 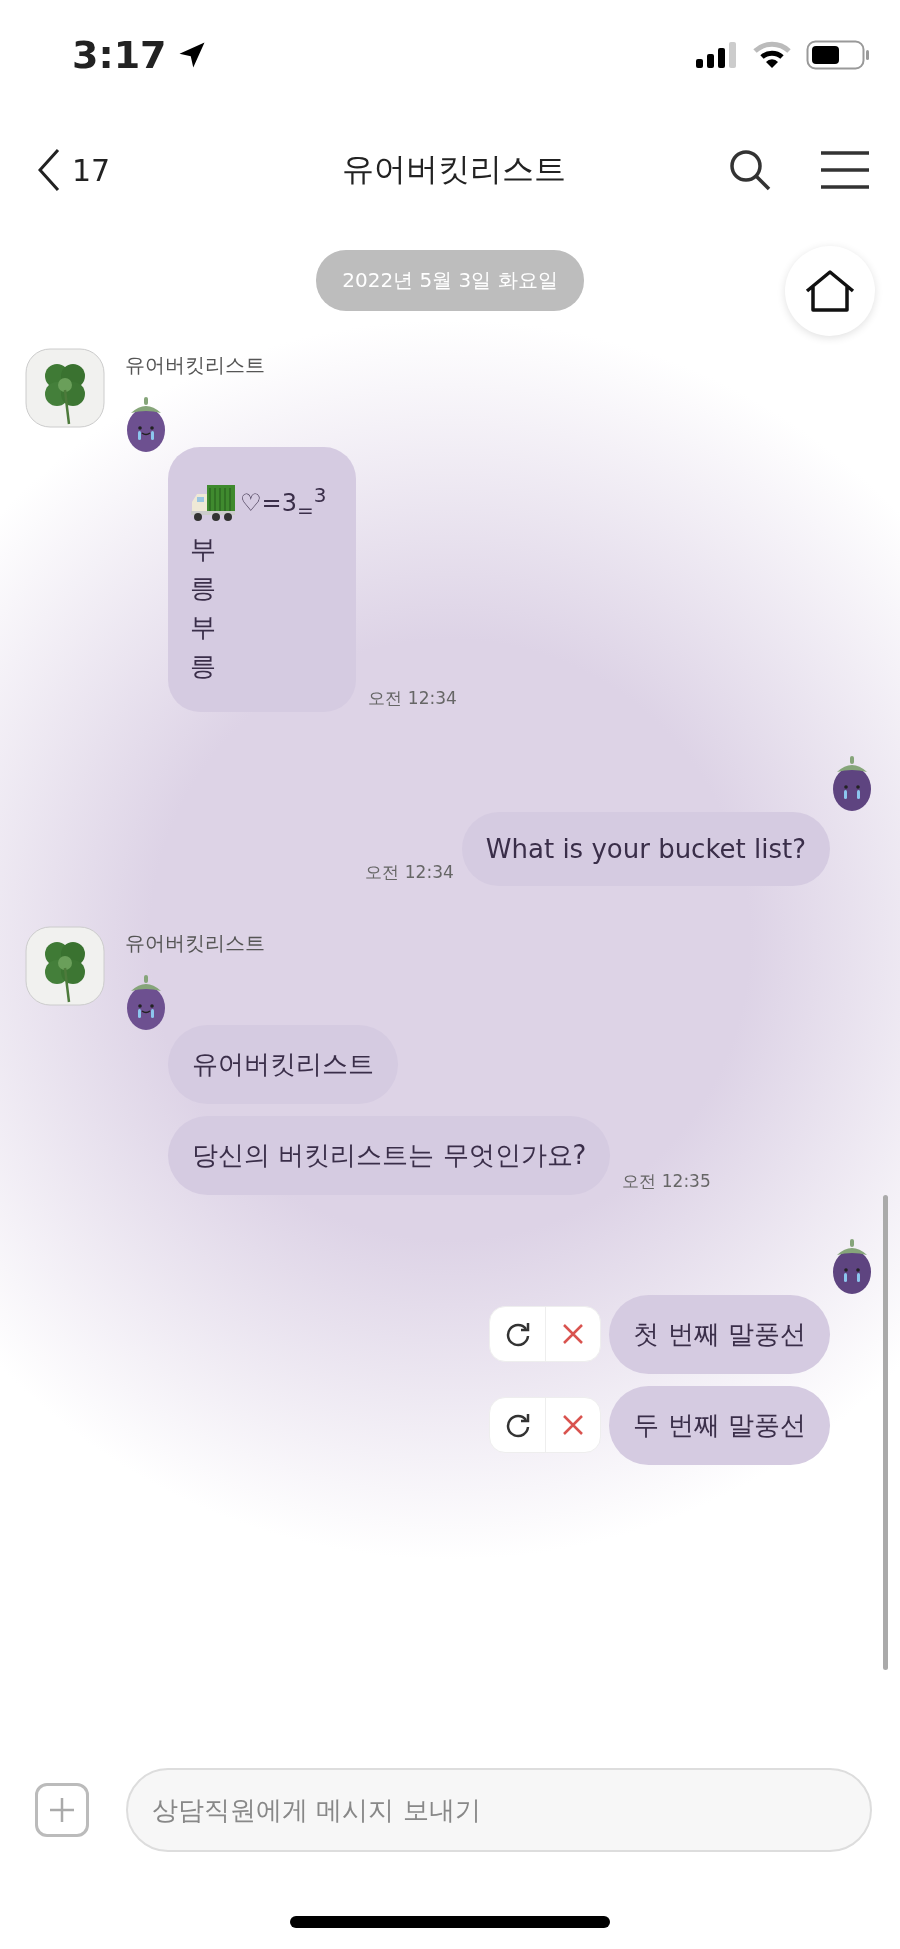 I want to click on signal-icon, so click(x=716, y=55).